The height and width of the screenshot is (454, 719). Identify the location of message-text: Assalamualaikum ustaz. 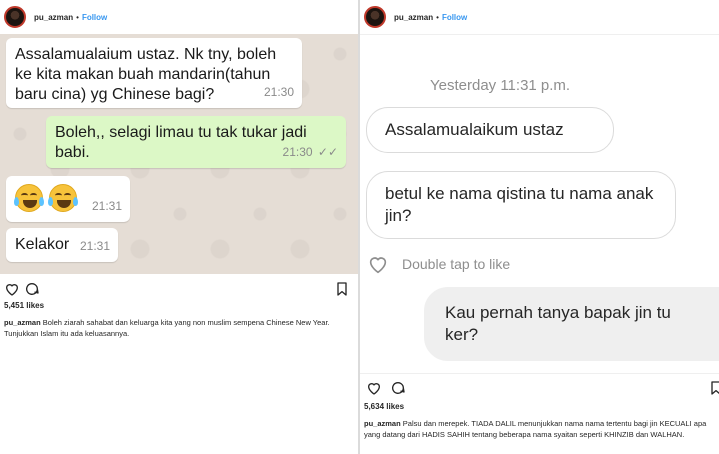
(474, 129).